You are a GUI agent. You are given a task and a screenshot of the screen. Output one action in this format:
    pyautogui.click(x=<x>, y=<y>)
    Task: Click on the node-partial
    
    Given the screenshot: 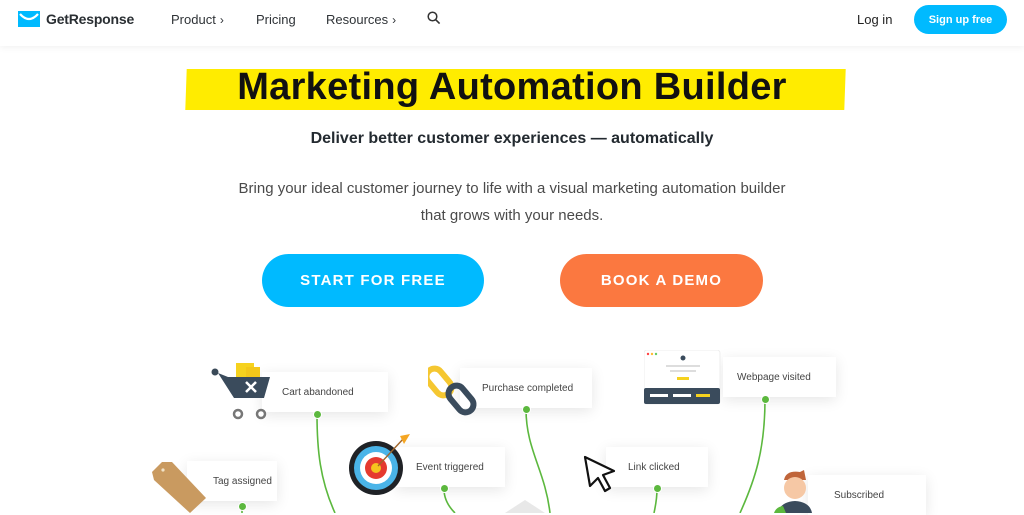 What is the action you would take?
    pyautogui.click(x=525, y=506)
    